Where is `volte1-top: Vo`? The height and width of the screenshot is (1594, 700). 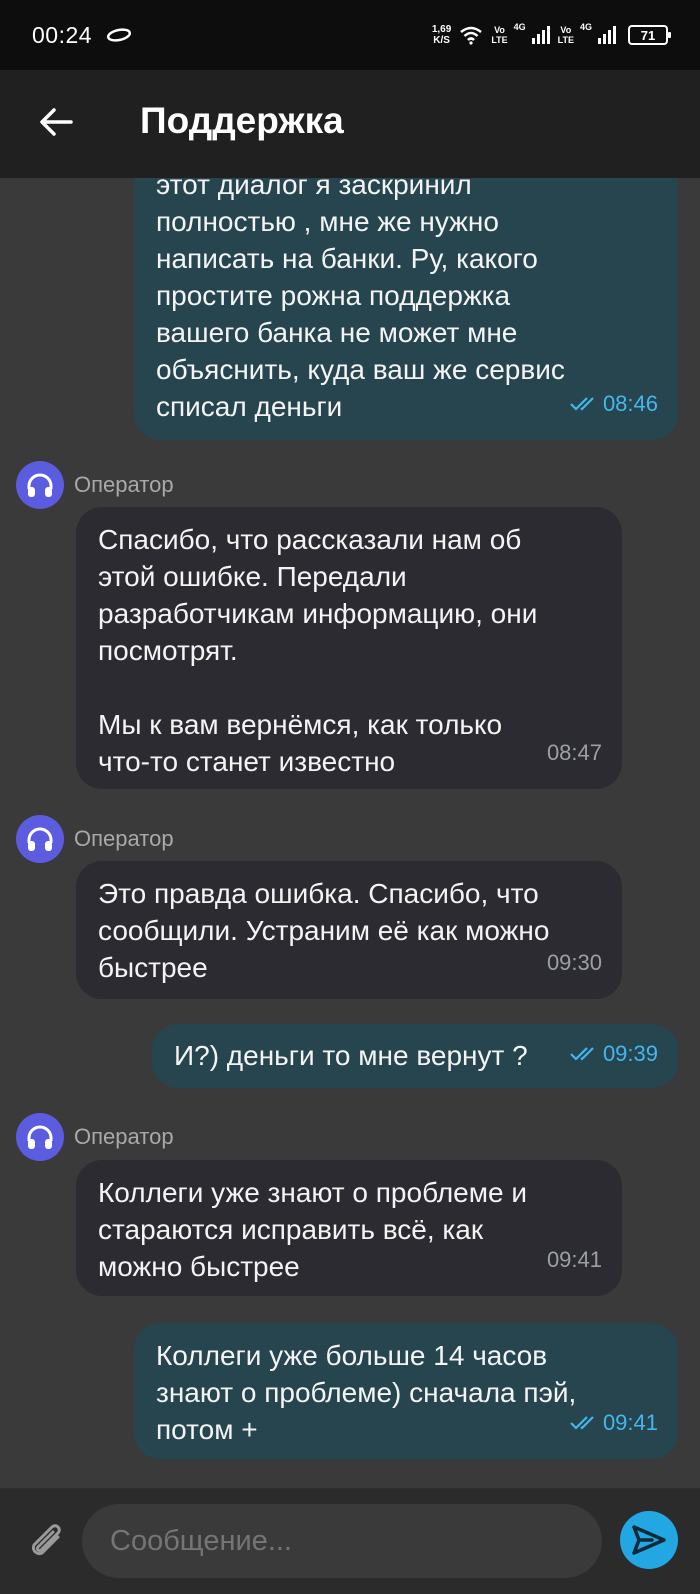
volte1-top: Vo is located at coordinates (499, 30).